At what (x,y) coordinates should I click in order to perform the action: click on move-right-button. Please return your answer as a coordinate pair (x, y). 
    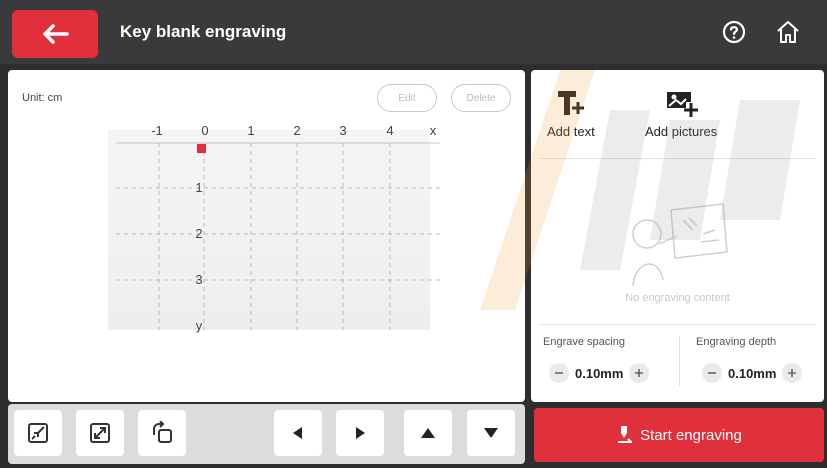
    Looking at the image, I should click on (360, 433).